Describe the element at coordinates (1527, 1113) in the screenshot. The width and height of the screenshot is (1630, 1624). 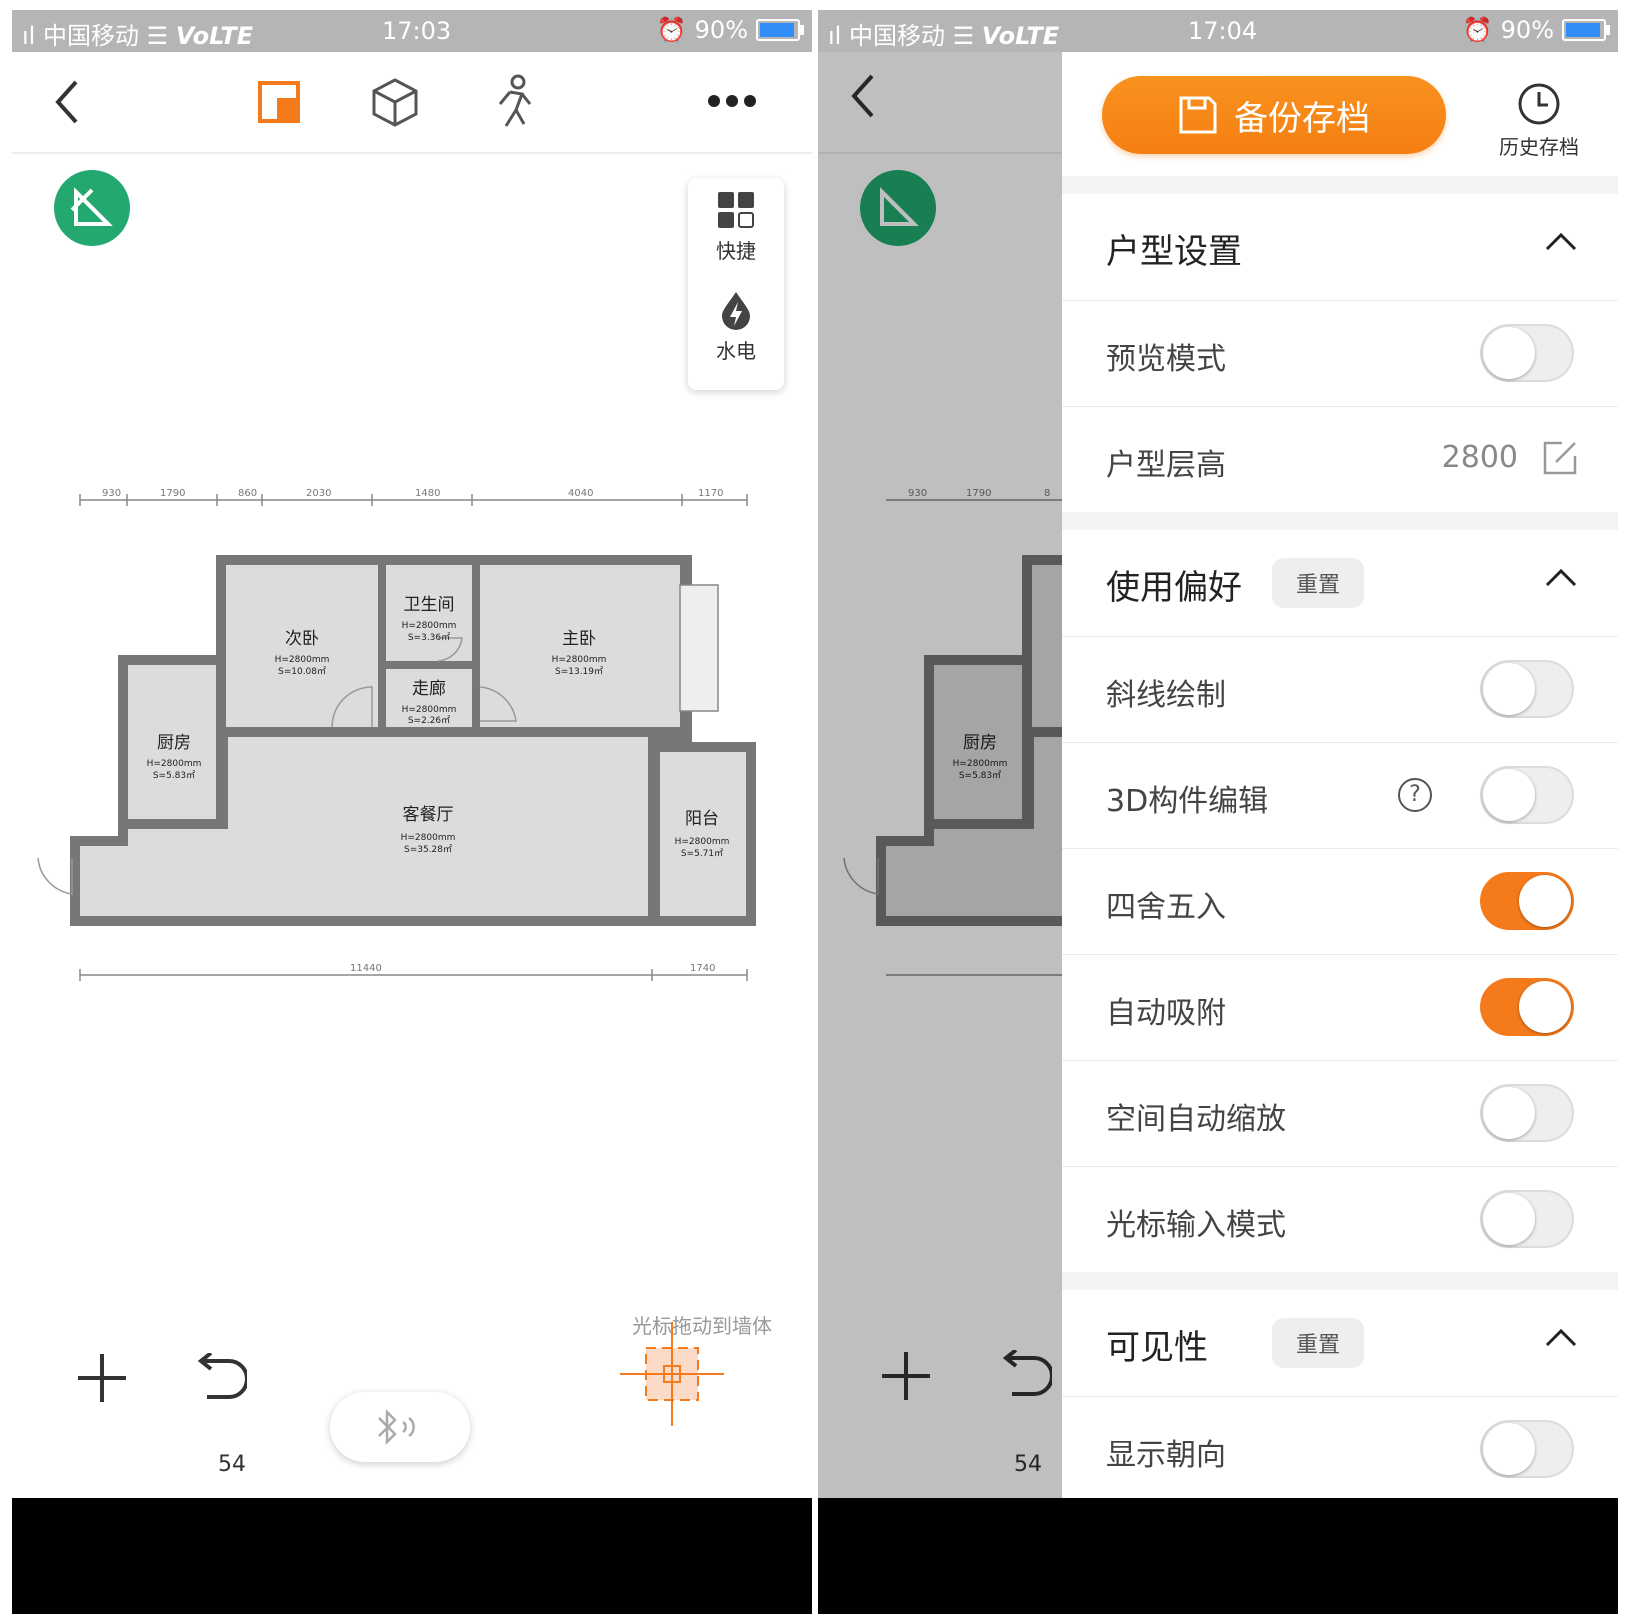
I see `autozoom-toggle` at that location.